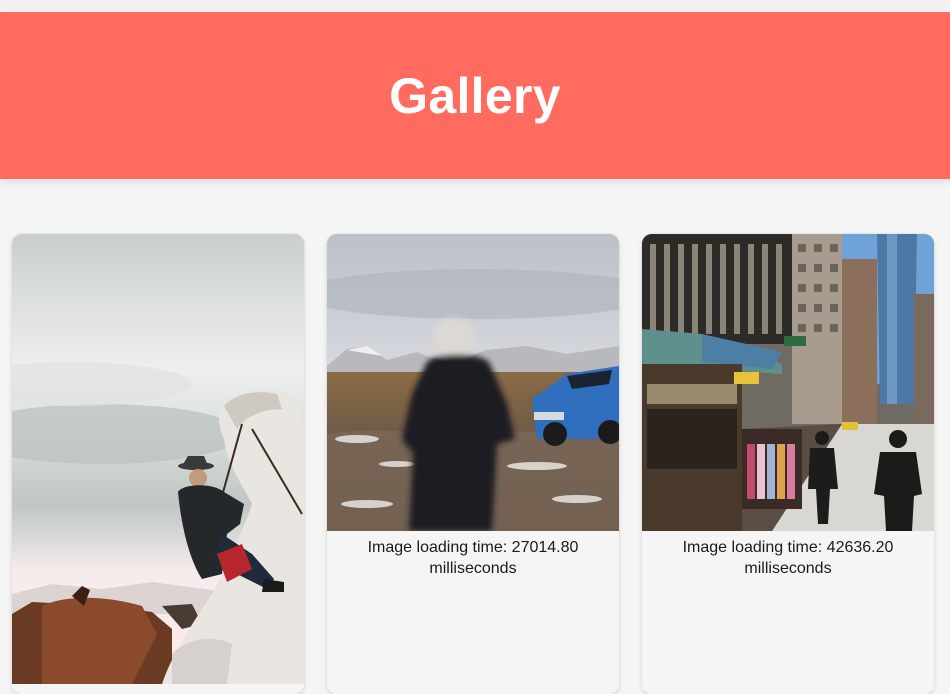 Image resolution: width=950 pixels, height=694 pixels. Describe the element at coordinates (475, 6) in the screenshot. I see `top-status-strip` at that location.